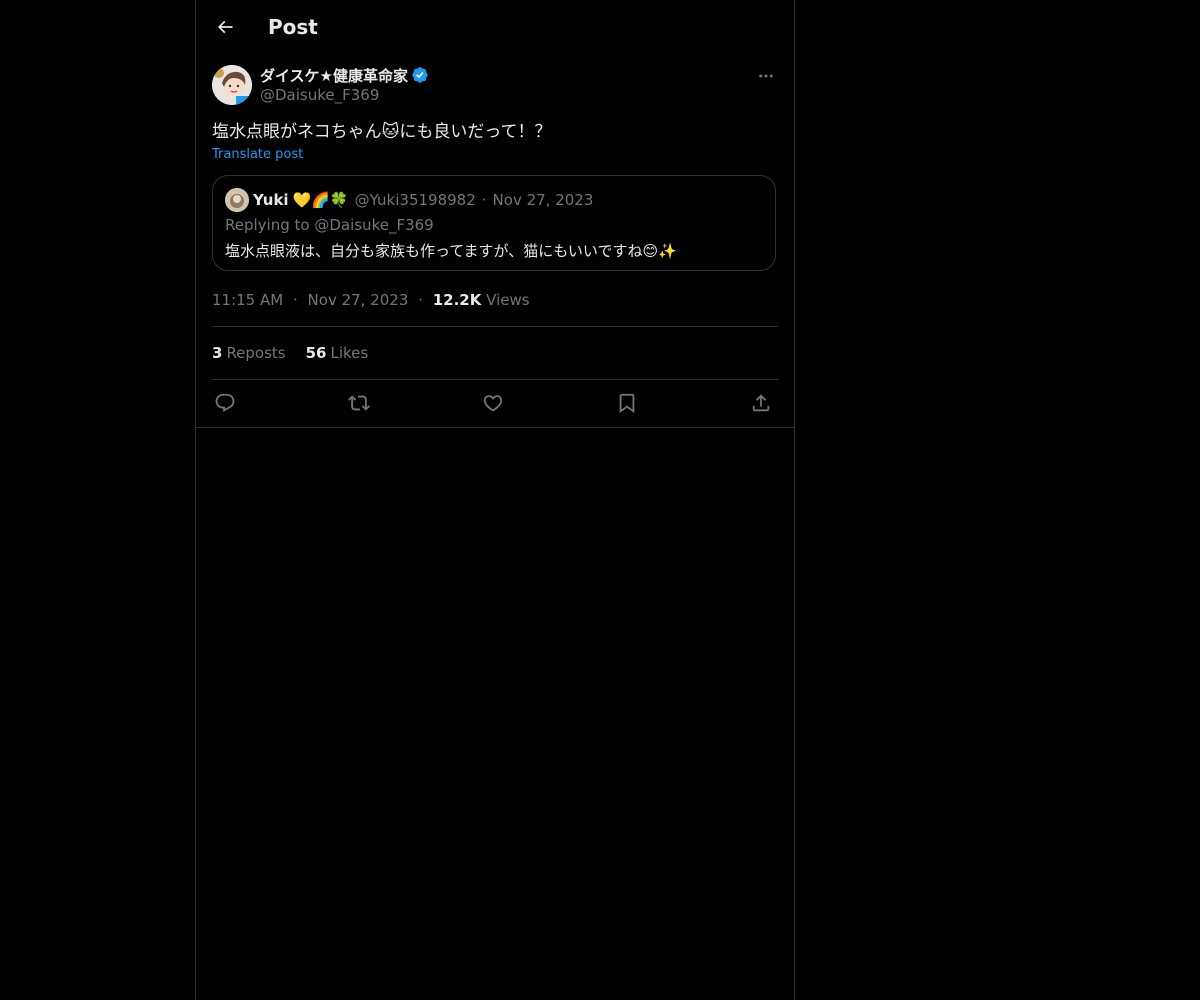 Image resolution: width=1200 pixels, height=1000 pixels. Describe the element at coordinates (316, 353) in the screenshot. I see `likes-count: 56` at that location.